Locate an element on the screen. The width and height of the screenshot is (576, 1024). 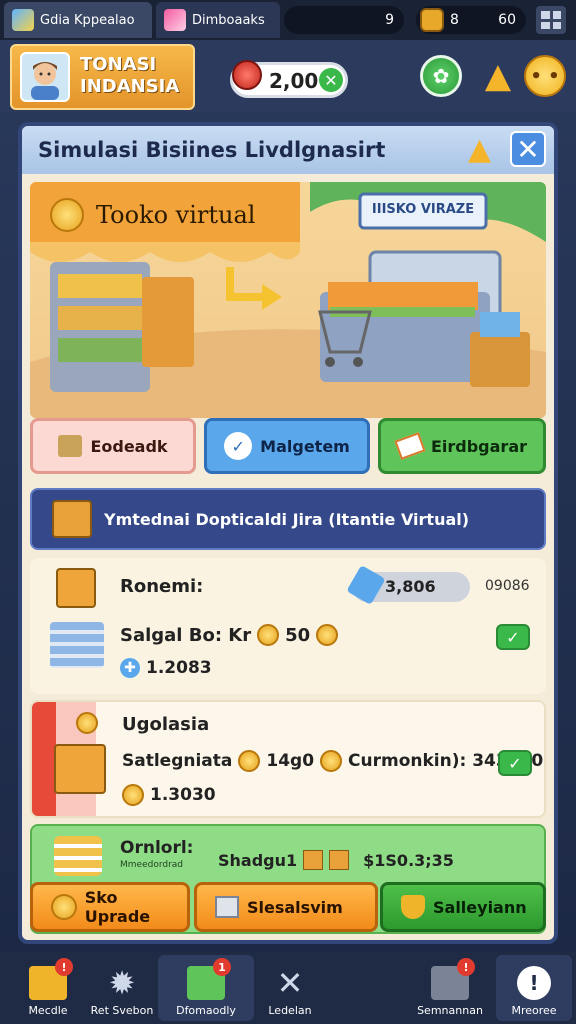
upgrade-button: Sko Uprade is located at coordinates (110, 907).